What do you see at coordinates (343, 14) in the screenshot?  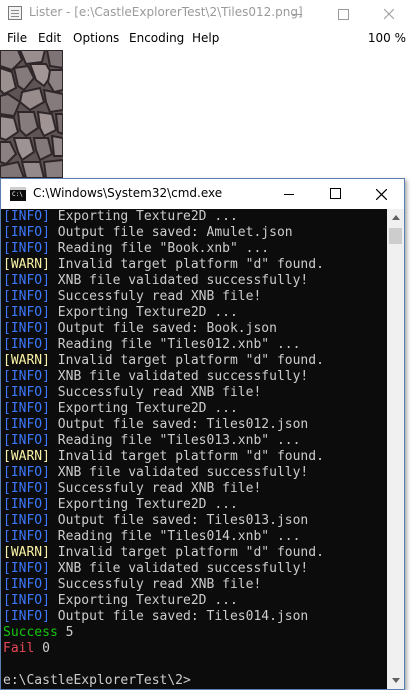 I see `lister-maximize-button` at bounding box center [343, 14].